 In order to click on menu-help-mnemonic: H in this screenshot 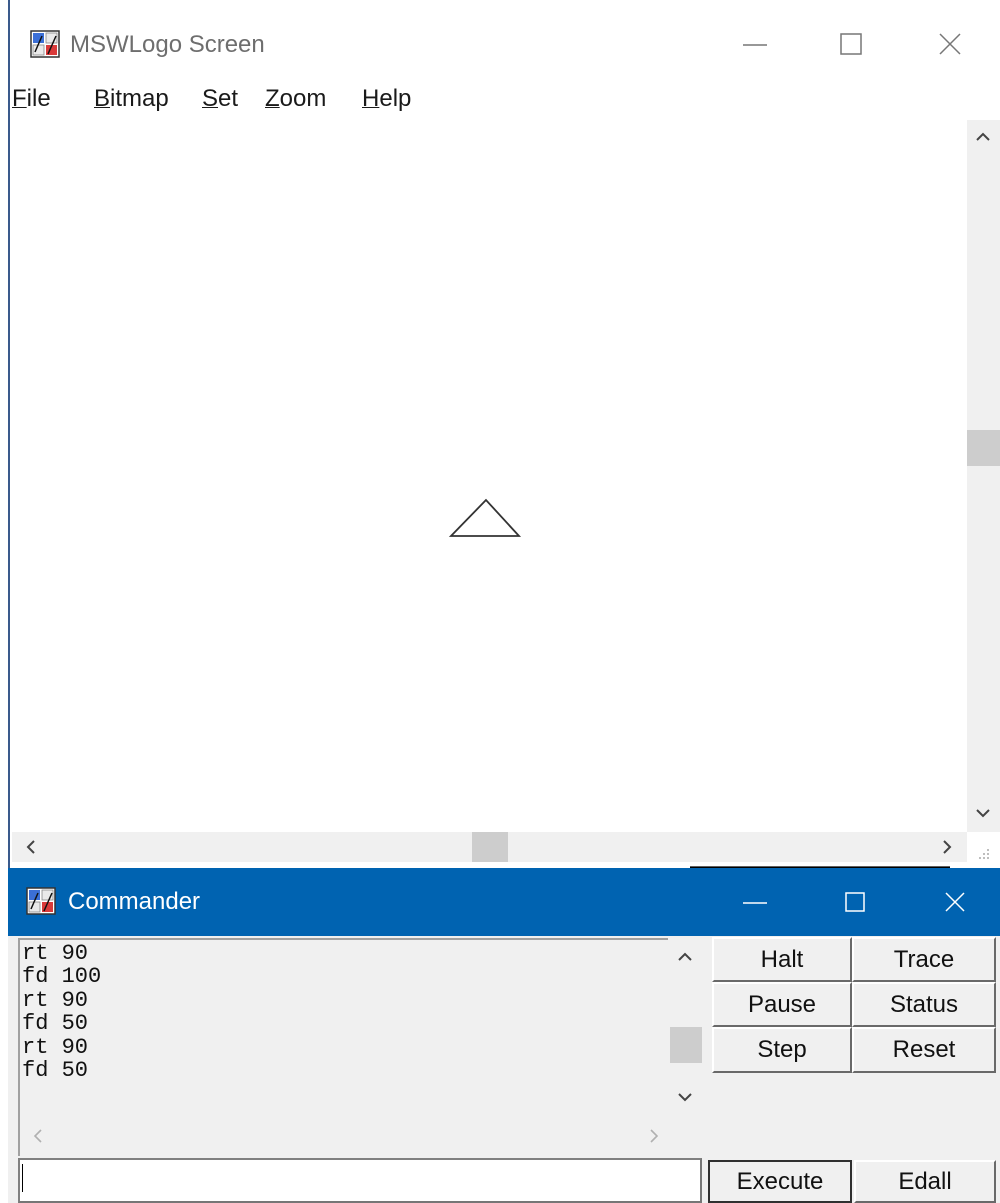, I will do `click(371, 98)`.